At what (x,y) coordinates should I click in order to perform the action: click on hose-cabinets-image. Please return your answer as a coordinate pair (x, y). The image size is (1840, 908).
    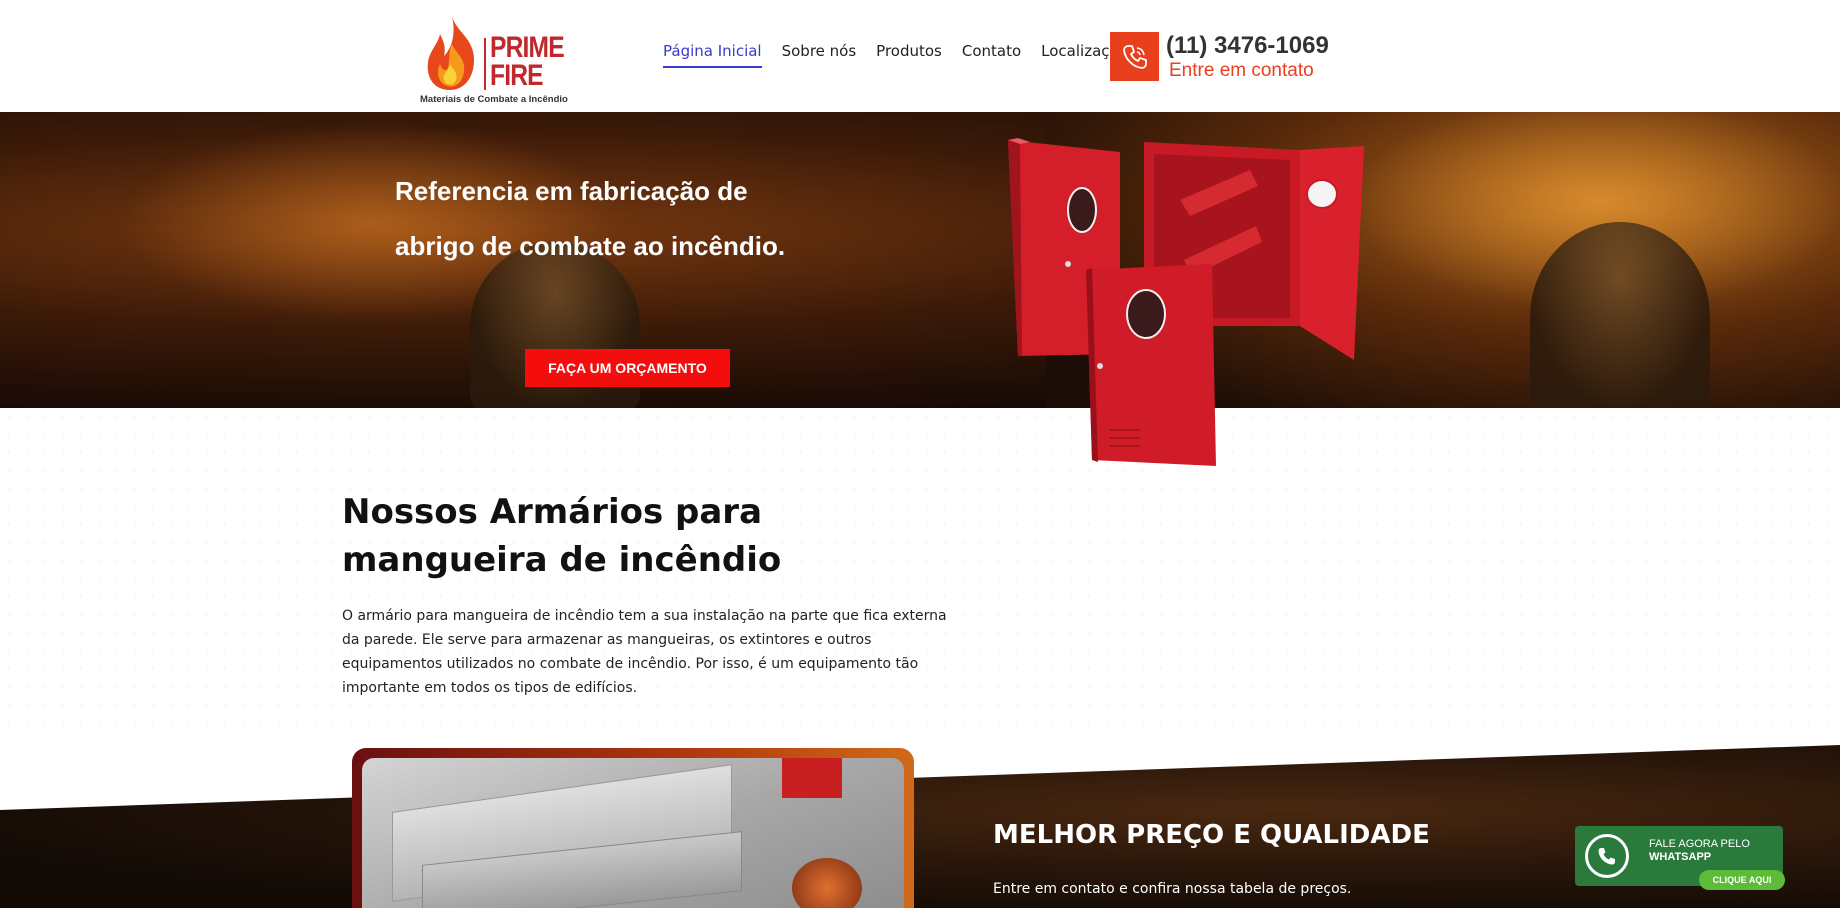
    Looking at the image, I should click on (1186, 302).